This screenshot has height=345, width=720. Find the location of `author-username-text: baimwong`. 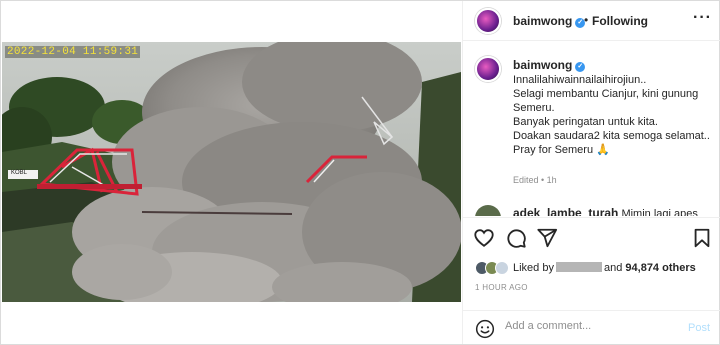

author-username-text: baimwong is located at coordinates (543, 21).